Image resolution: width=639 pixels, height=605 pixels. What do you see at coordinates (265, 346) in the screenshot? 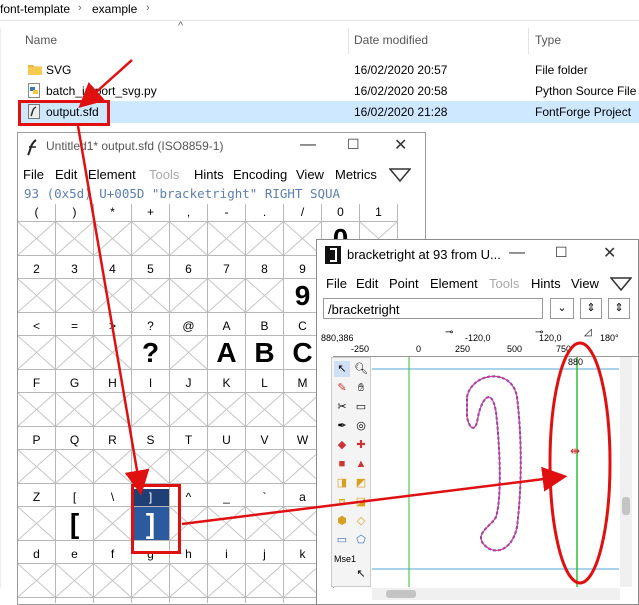
I see `glyph-cell: BB` at bounding box center [265, 346].